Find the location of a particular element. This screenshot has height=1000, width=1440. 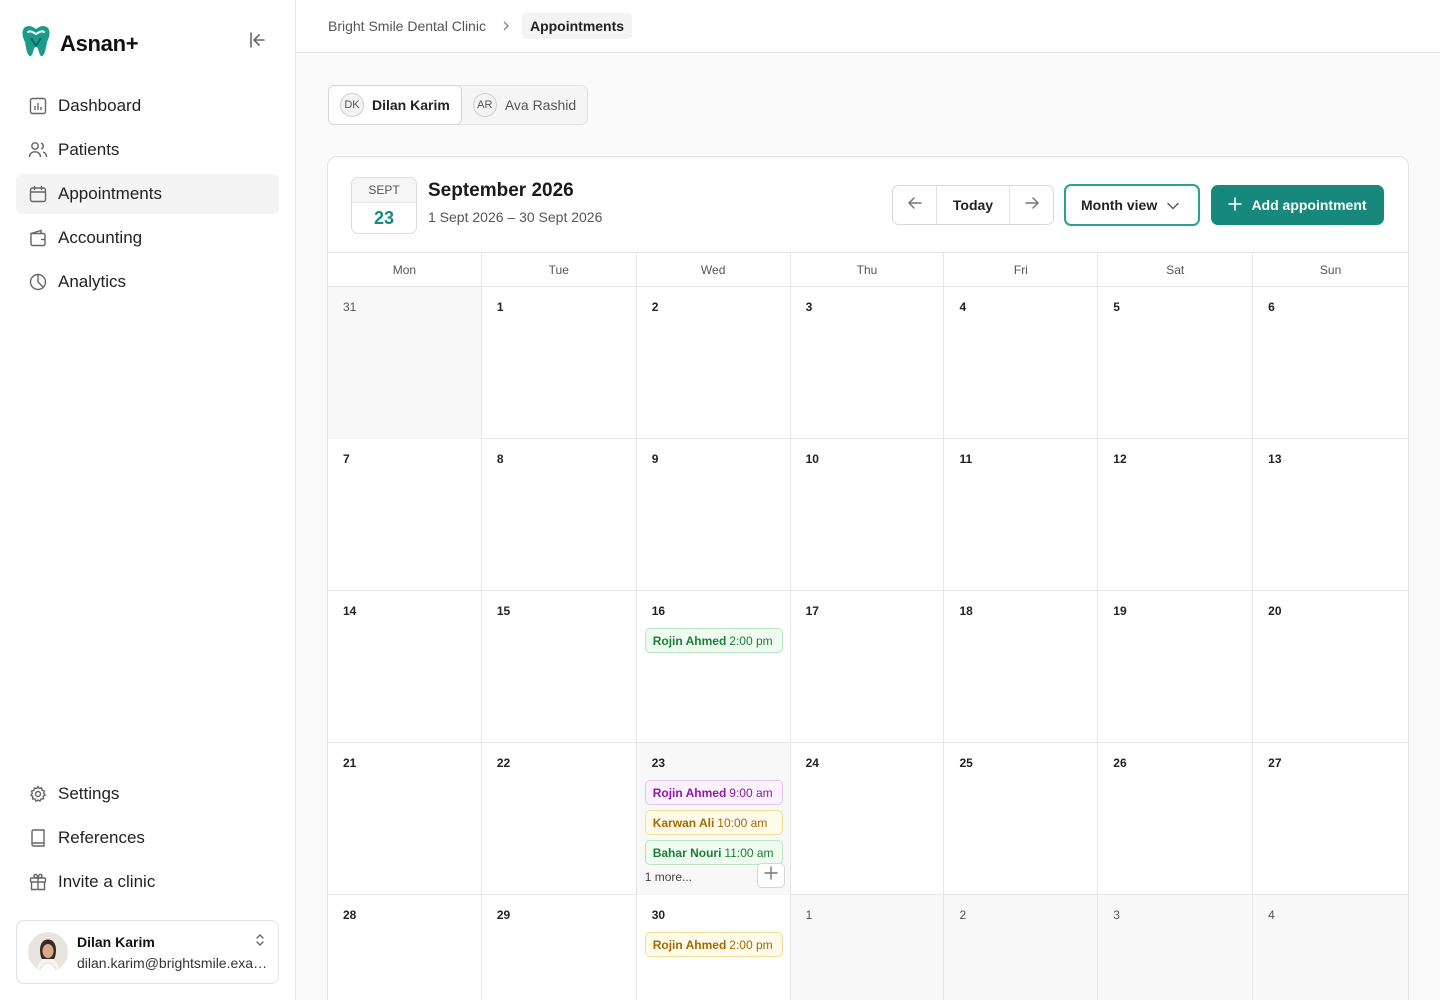

appointment-time: 11:00 am is located at coordinates (749, 852).